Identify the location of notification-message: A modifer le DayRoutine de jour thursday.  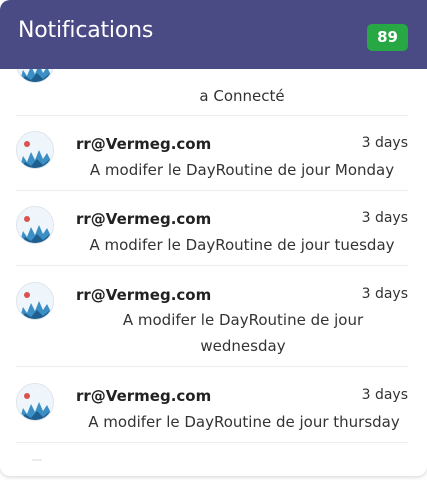
(244, 422).